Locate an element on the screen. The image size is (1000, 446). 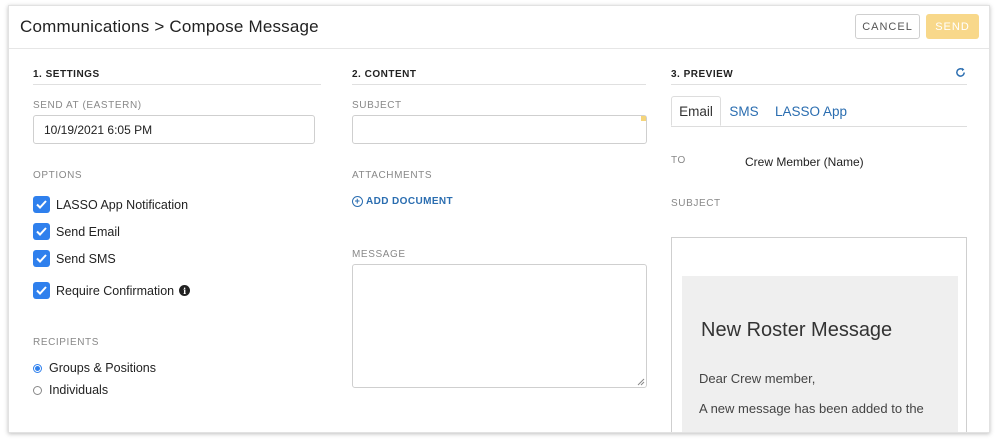
option-require-confirmation: Require Confirmation i is located at coordinates (112, 290).